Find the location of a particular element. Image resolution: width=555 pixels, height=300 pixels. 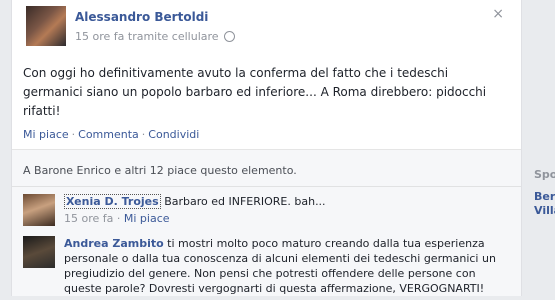

post-timestamp: 15 ore fa tramite cellulare is located at coordinates (147, 36).